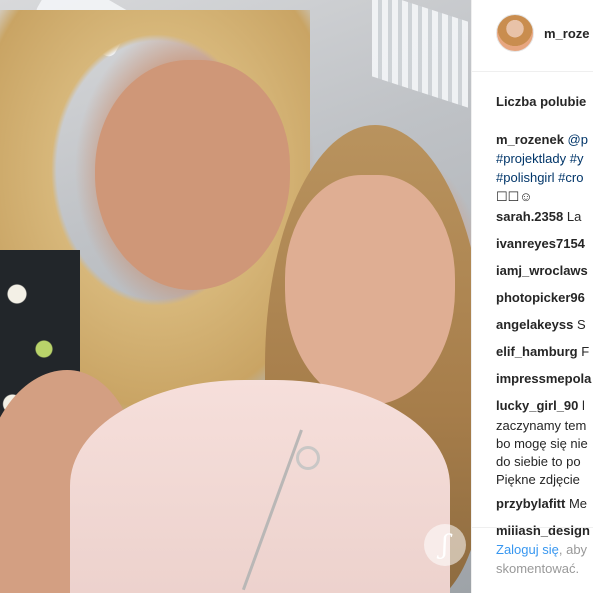 The image size is (593, 593). What do you see at coordinates (542, 177) in the screenshot?
I see `caption-hashtags-2: #polishgirl #cro` at bounding box center [542, 177].